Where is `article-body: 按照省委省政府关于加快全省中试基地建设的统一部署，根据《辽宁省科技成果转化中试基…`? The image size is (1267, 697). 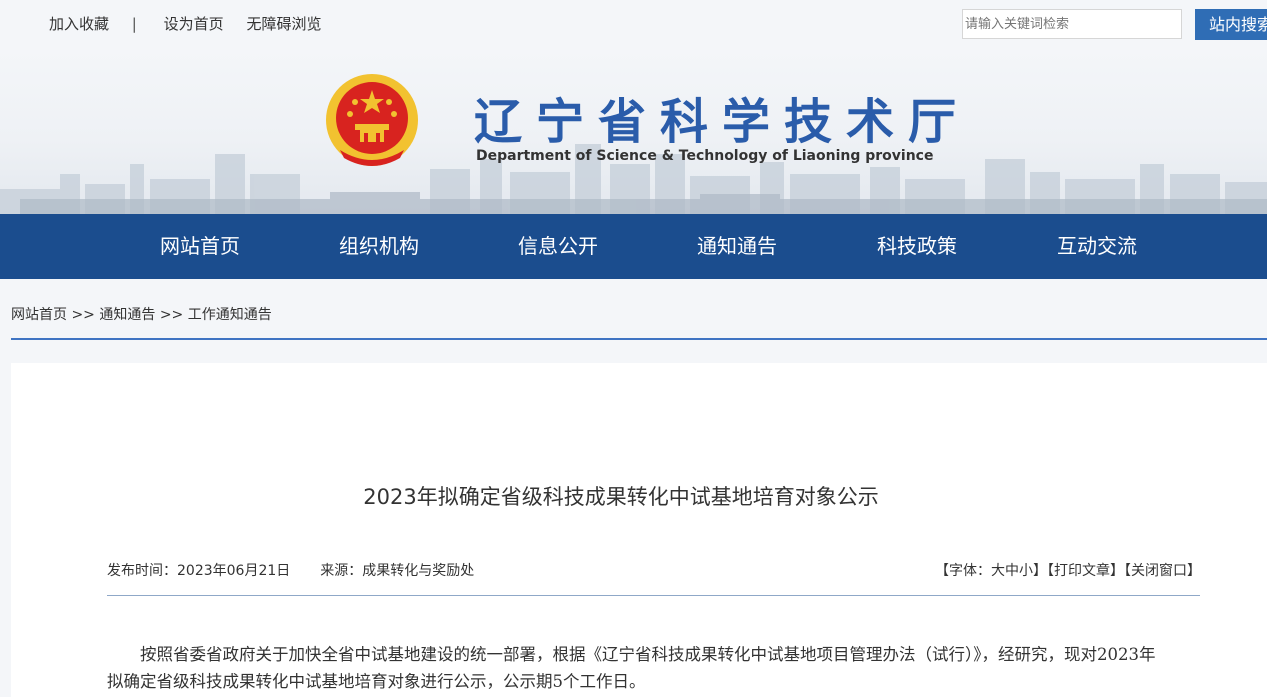 article-body: 按照省委省政府关于加快全省中试基地建设的统一部署，根据《辽宁省科技成果转化中试基… is located at coordinates (631, 668).